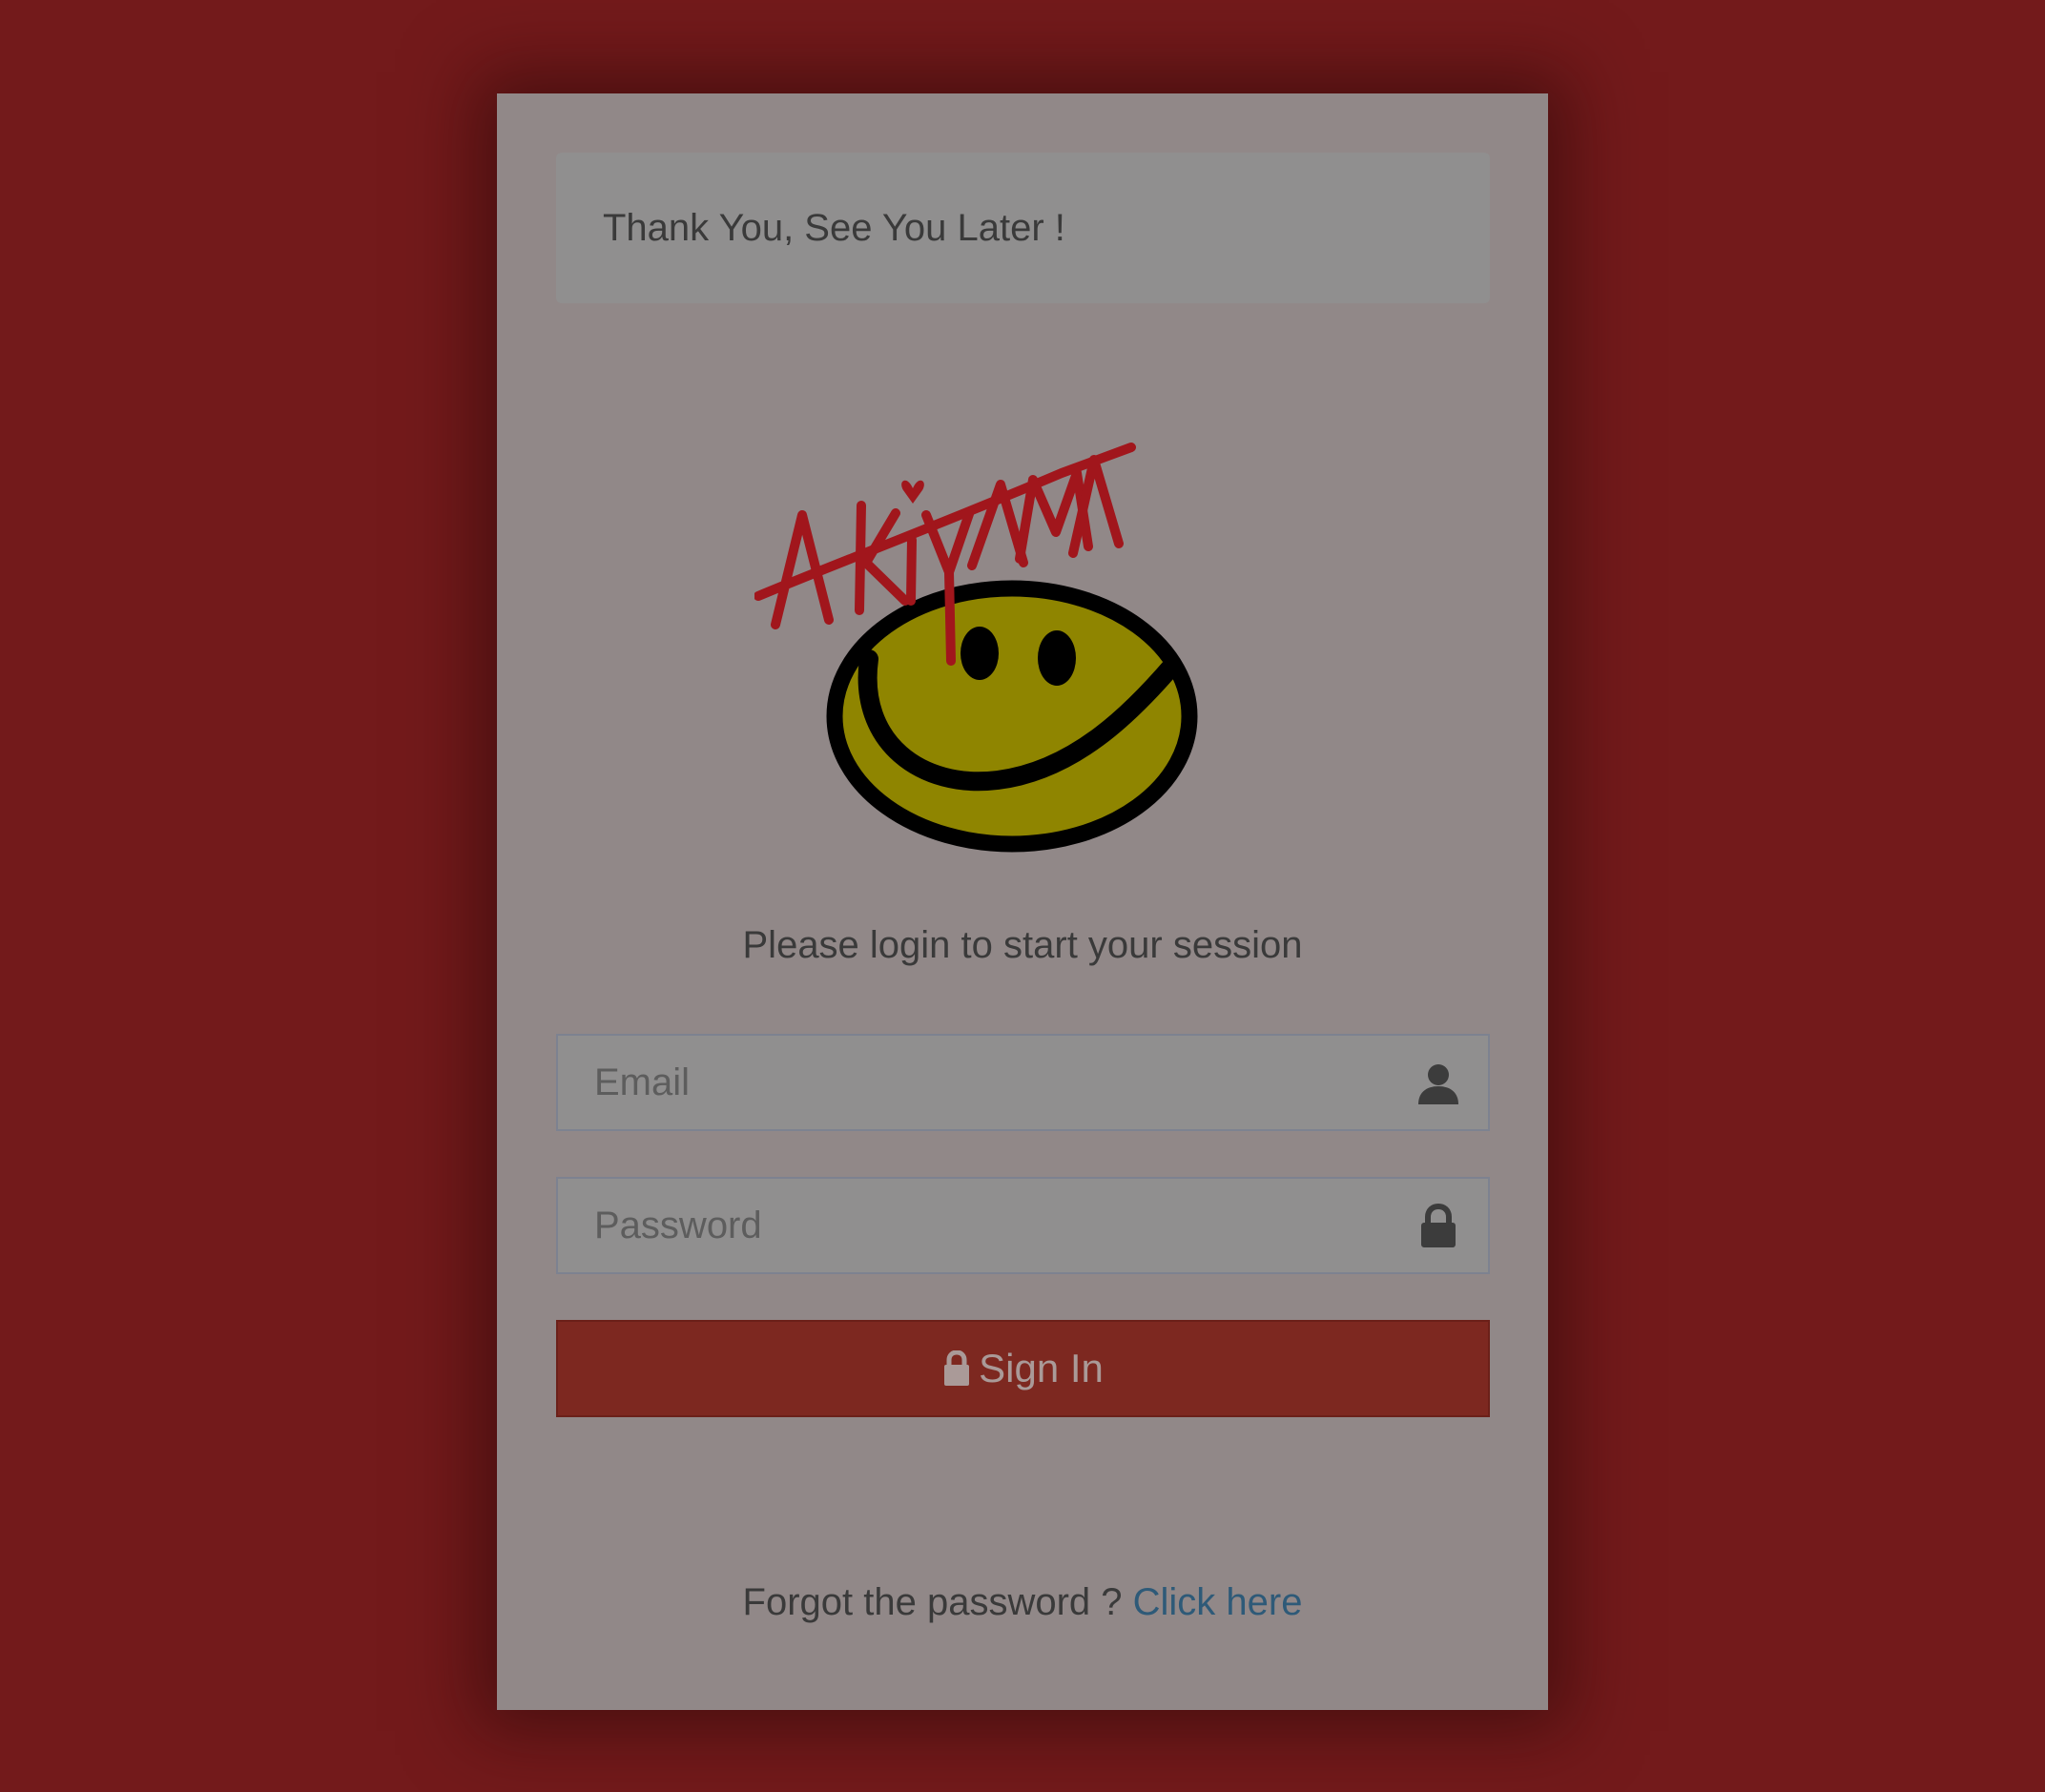 This screenshot has height=1792, width=2045. Describe the element at coordinates (834, 228) in the screenshot. I see `alert-message: Thank You, See You Later !` at that location.